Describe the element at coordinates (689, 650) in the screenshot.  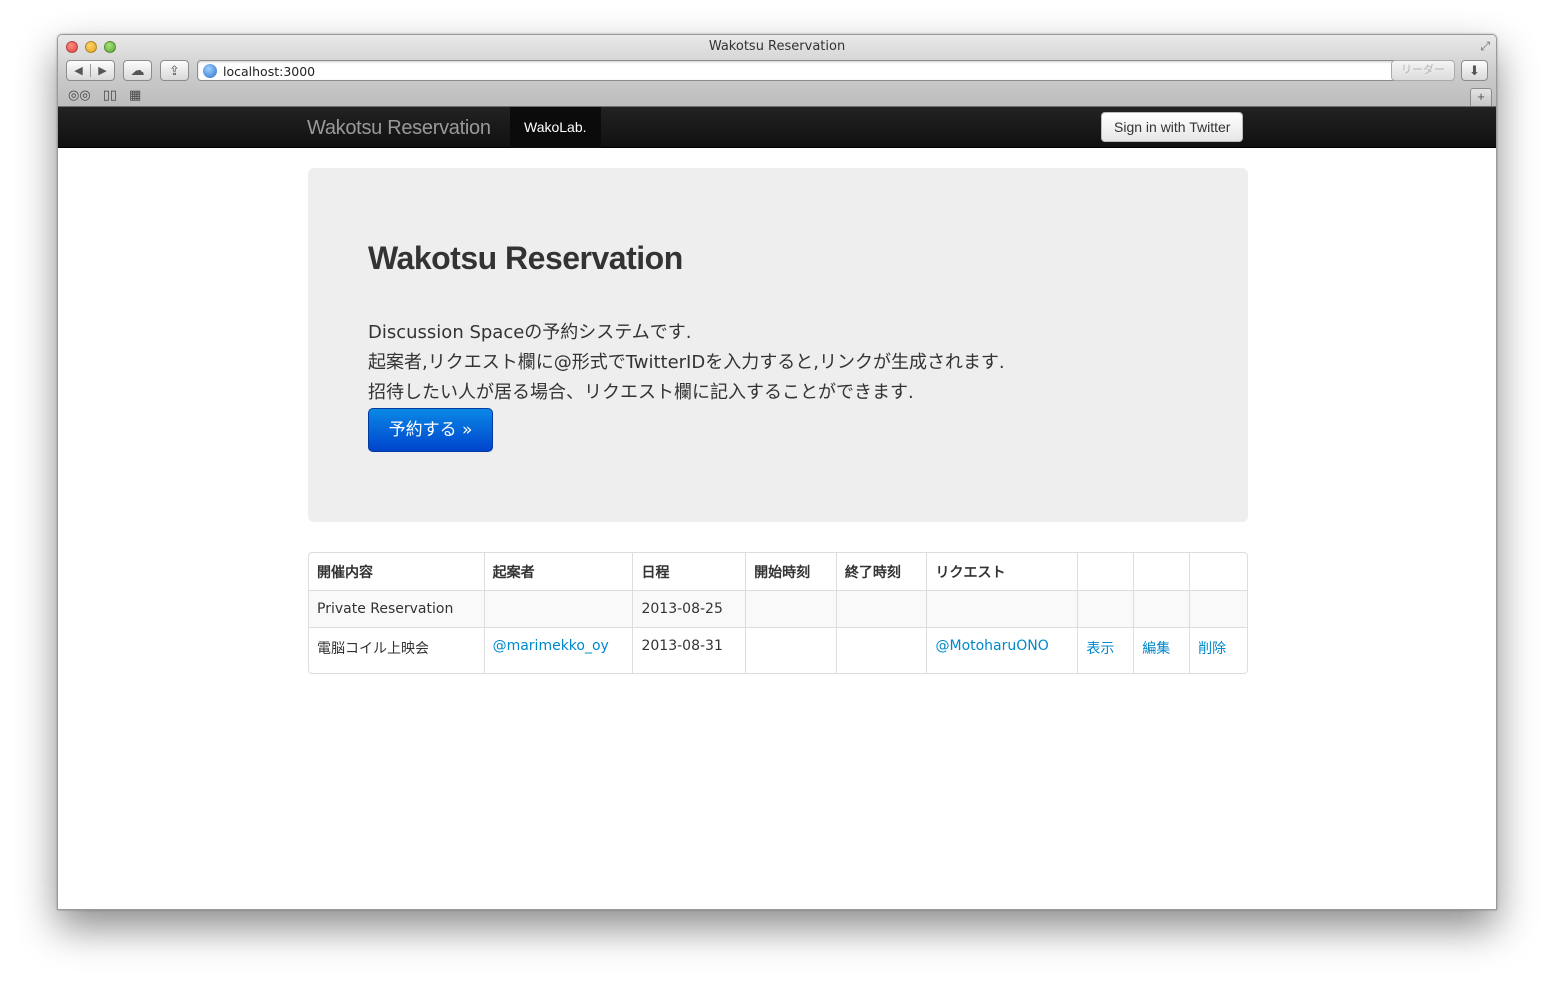
I see `cell-date: 2013-08-31` at that location.